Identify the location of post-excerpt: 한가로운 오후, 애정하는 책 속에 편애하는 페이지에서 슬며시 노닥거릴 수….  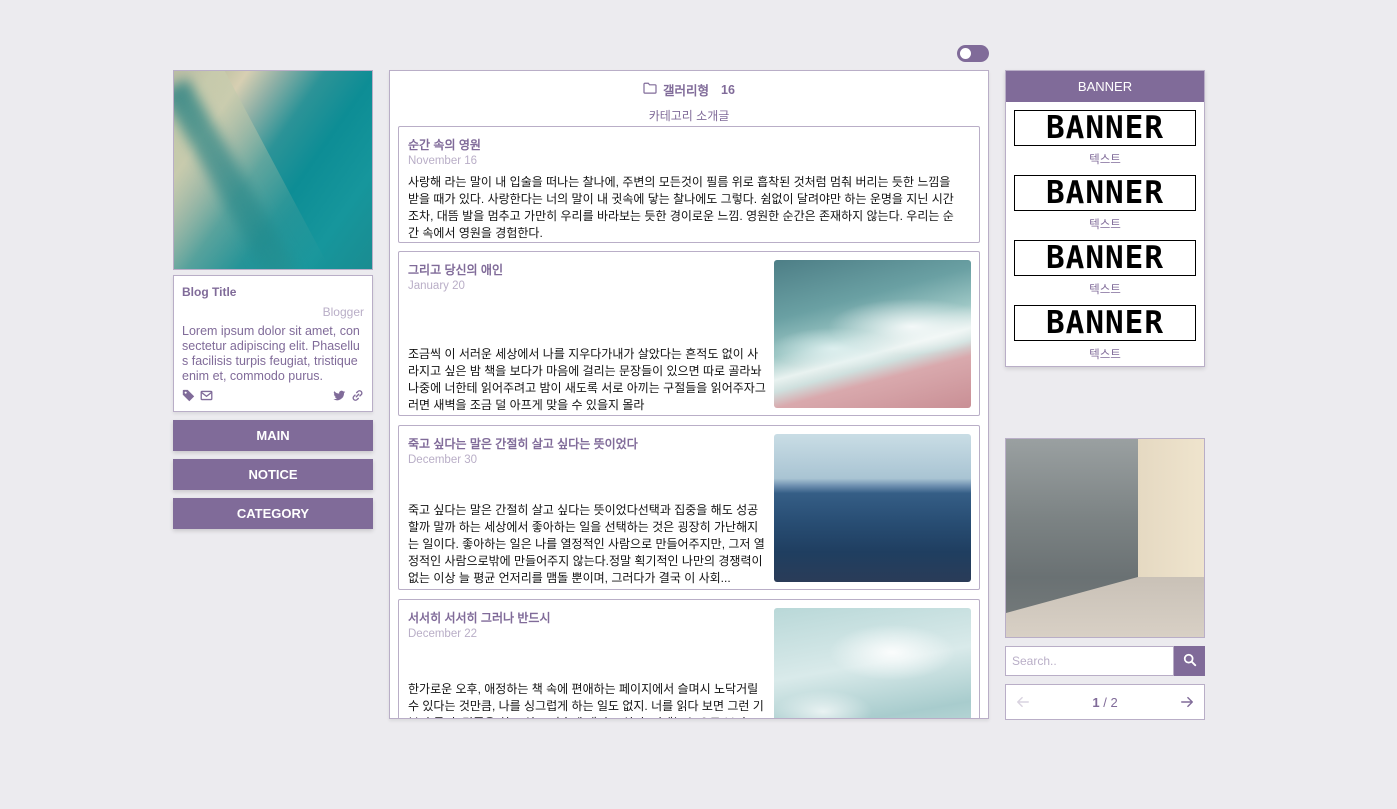
(586, 700).